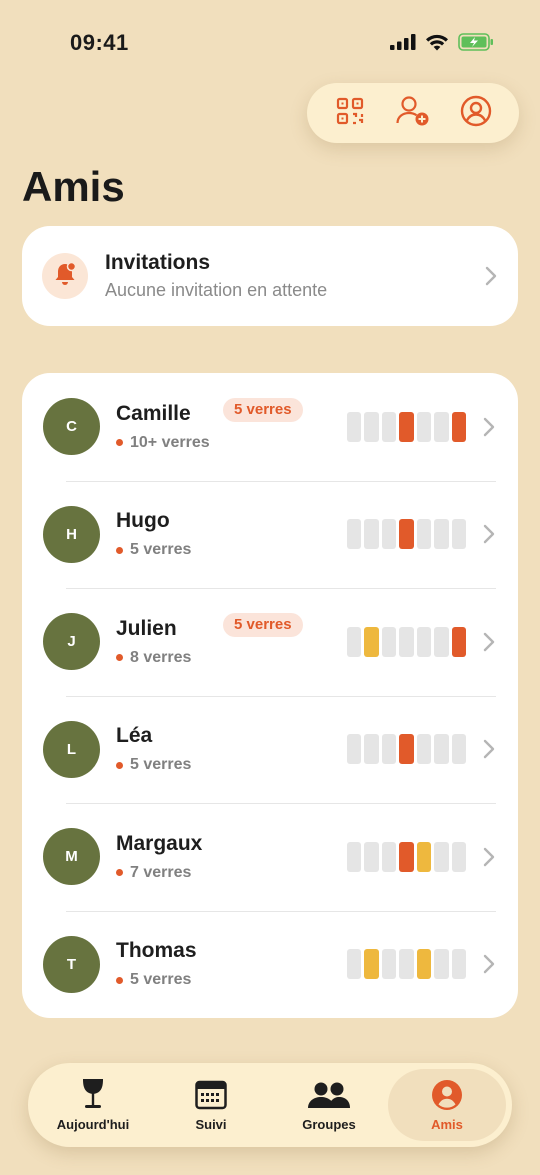 This screenshot has width=540, height=1175. I want to click on friend-row: J Julien 5 verres 8 verres, so click(270, 642).